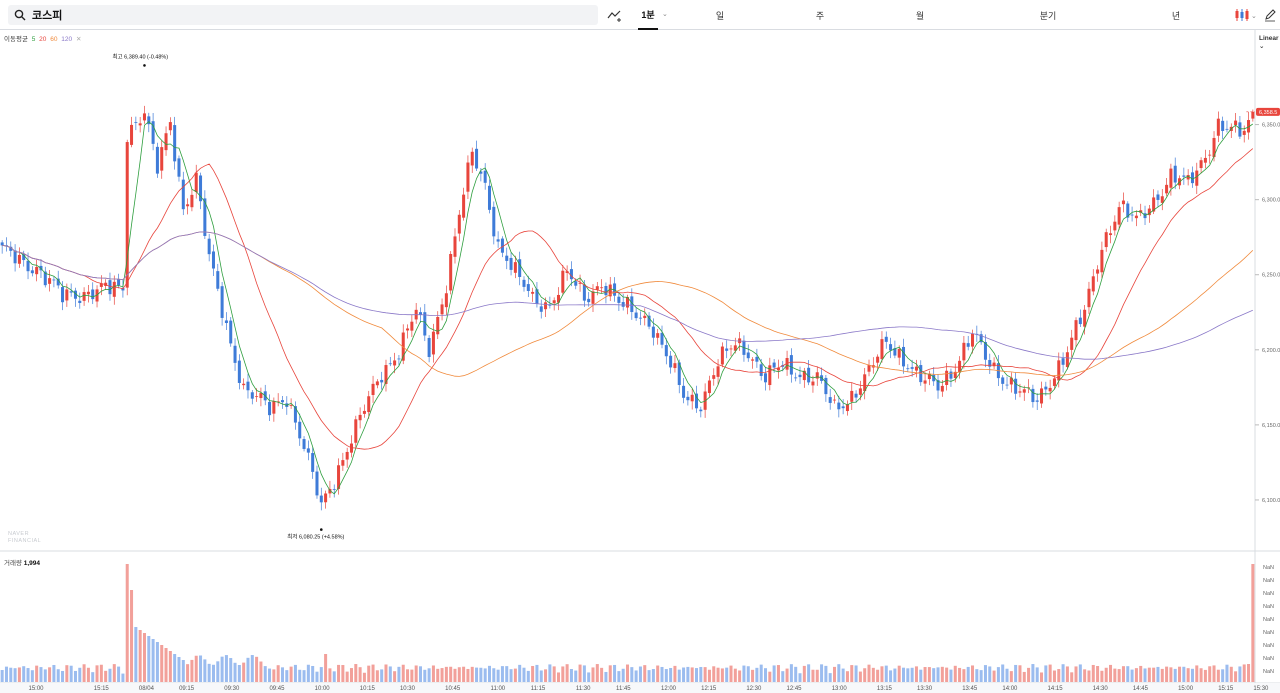 The height and width of the screenshot is (693, 1280). Describe the element at coordinates (1141, 689) in the screenshot. I see `x-tick-label: 14:45` at that location.